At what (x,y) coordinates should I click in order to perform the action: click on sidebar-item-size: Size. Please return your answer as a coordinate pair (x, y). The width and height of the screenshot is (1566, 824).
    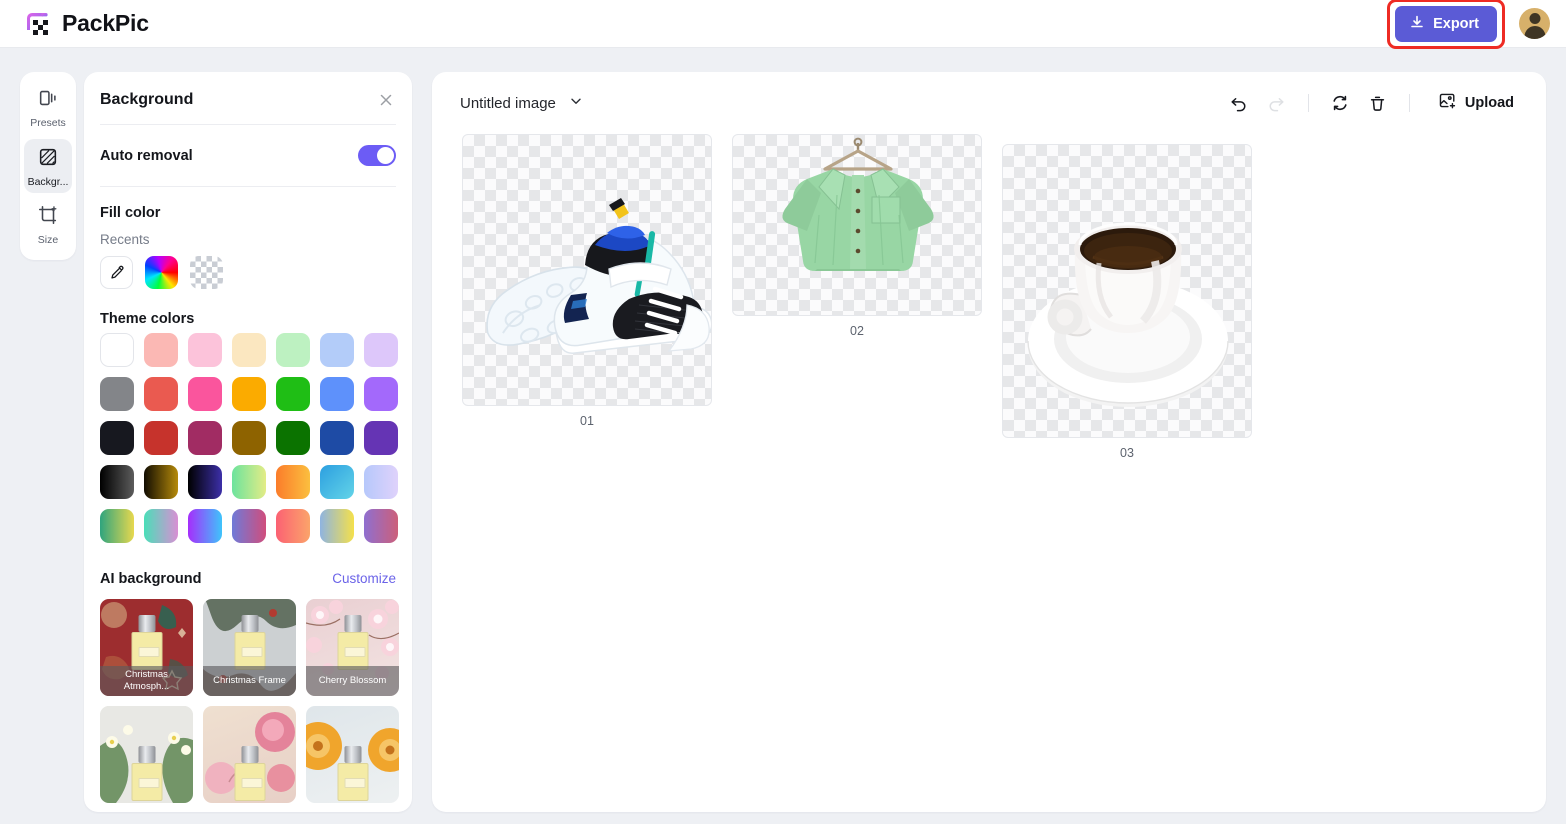
    Looking at the image, I should click on (48, 224).